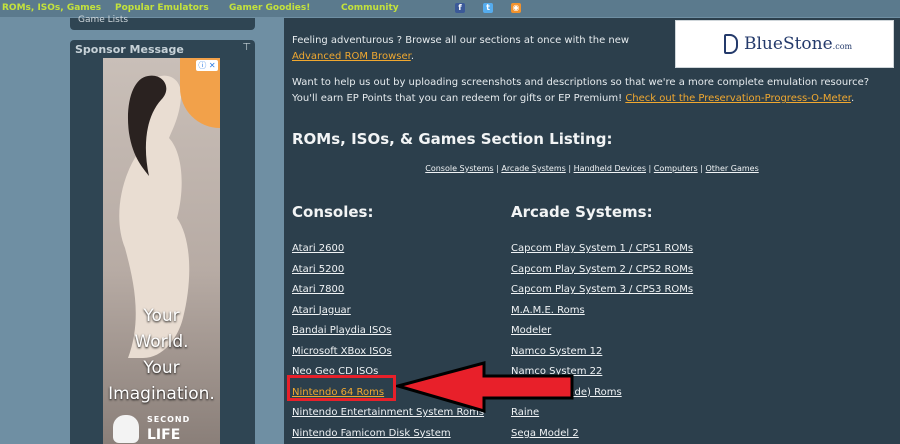 Image resolution: width=900 pixels, height=444 pixels. Describe the element at coordinates (798, 44) in the screenshot. I see `bluestone-logo-text: BlueStone.com` at that location.